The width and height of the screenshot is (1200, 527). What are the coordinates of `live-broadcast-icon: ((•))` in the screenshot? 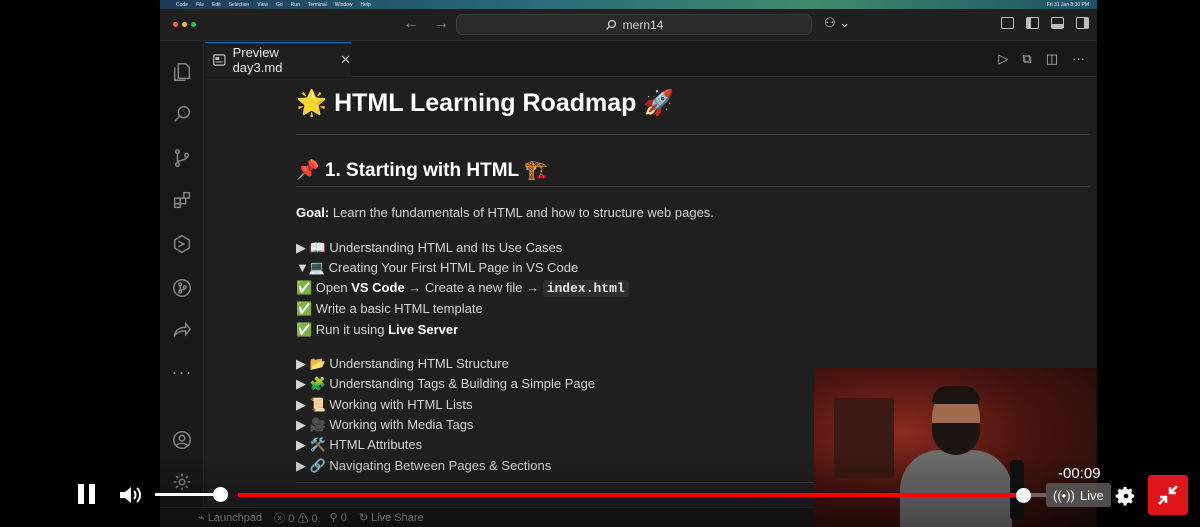 It's located at (1064, 495).